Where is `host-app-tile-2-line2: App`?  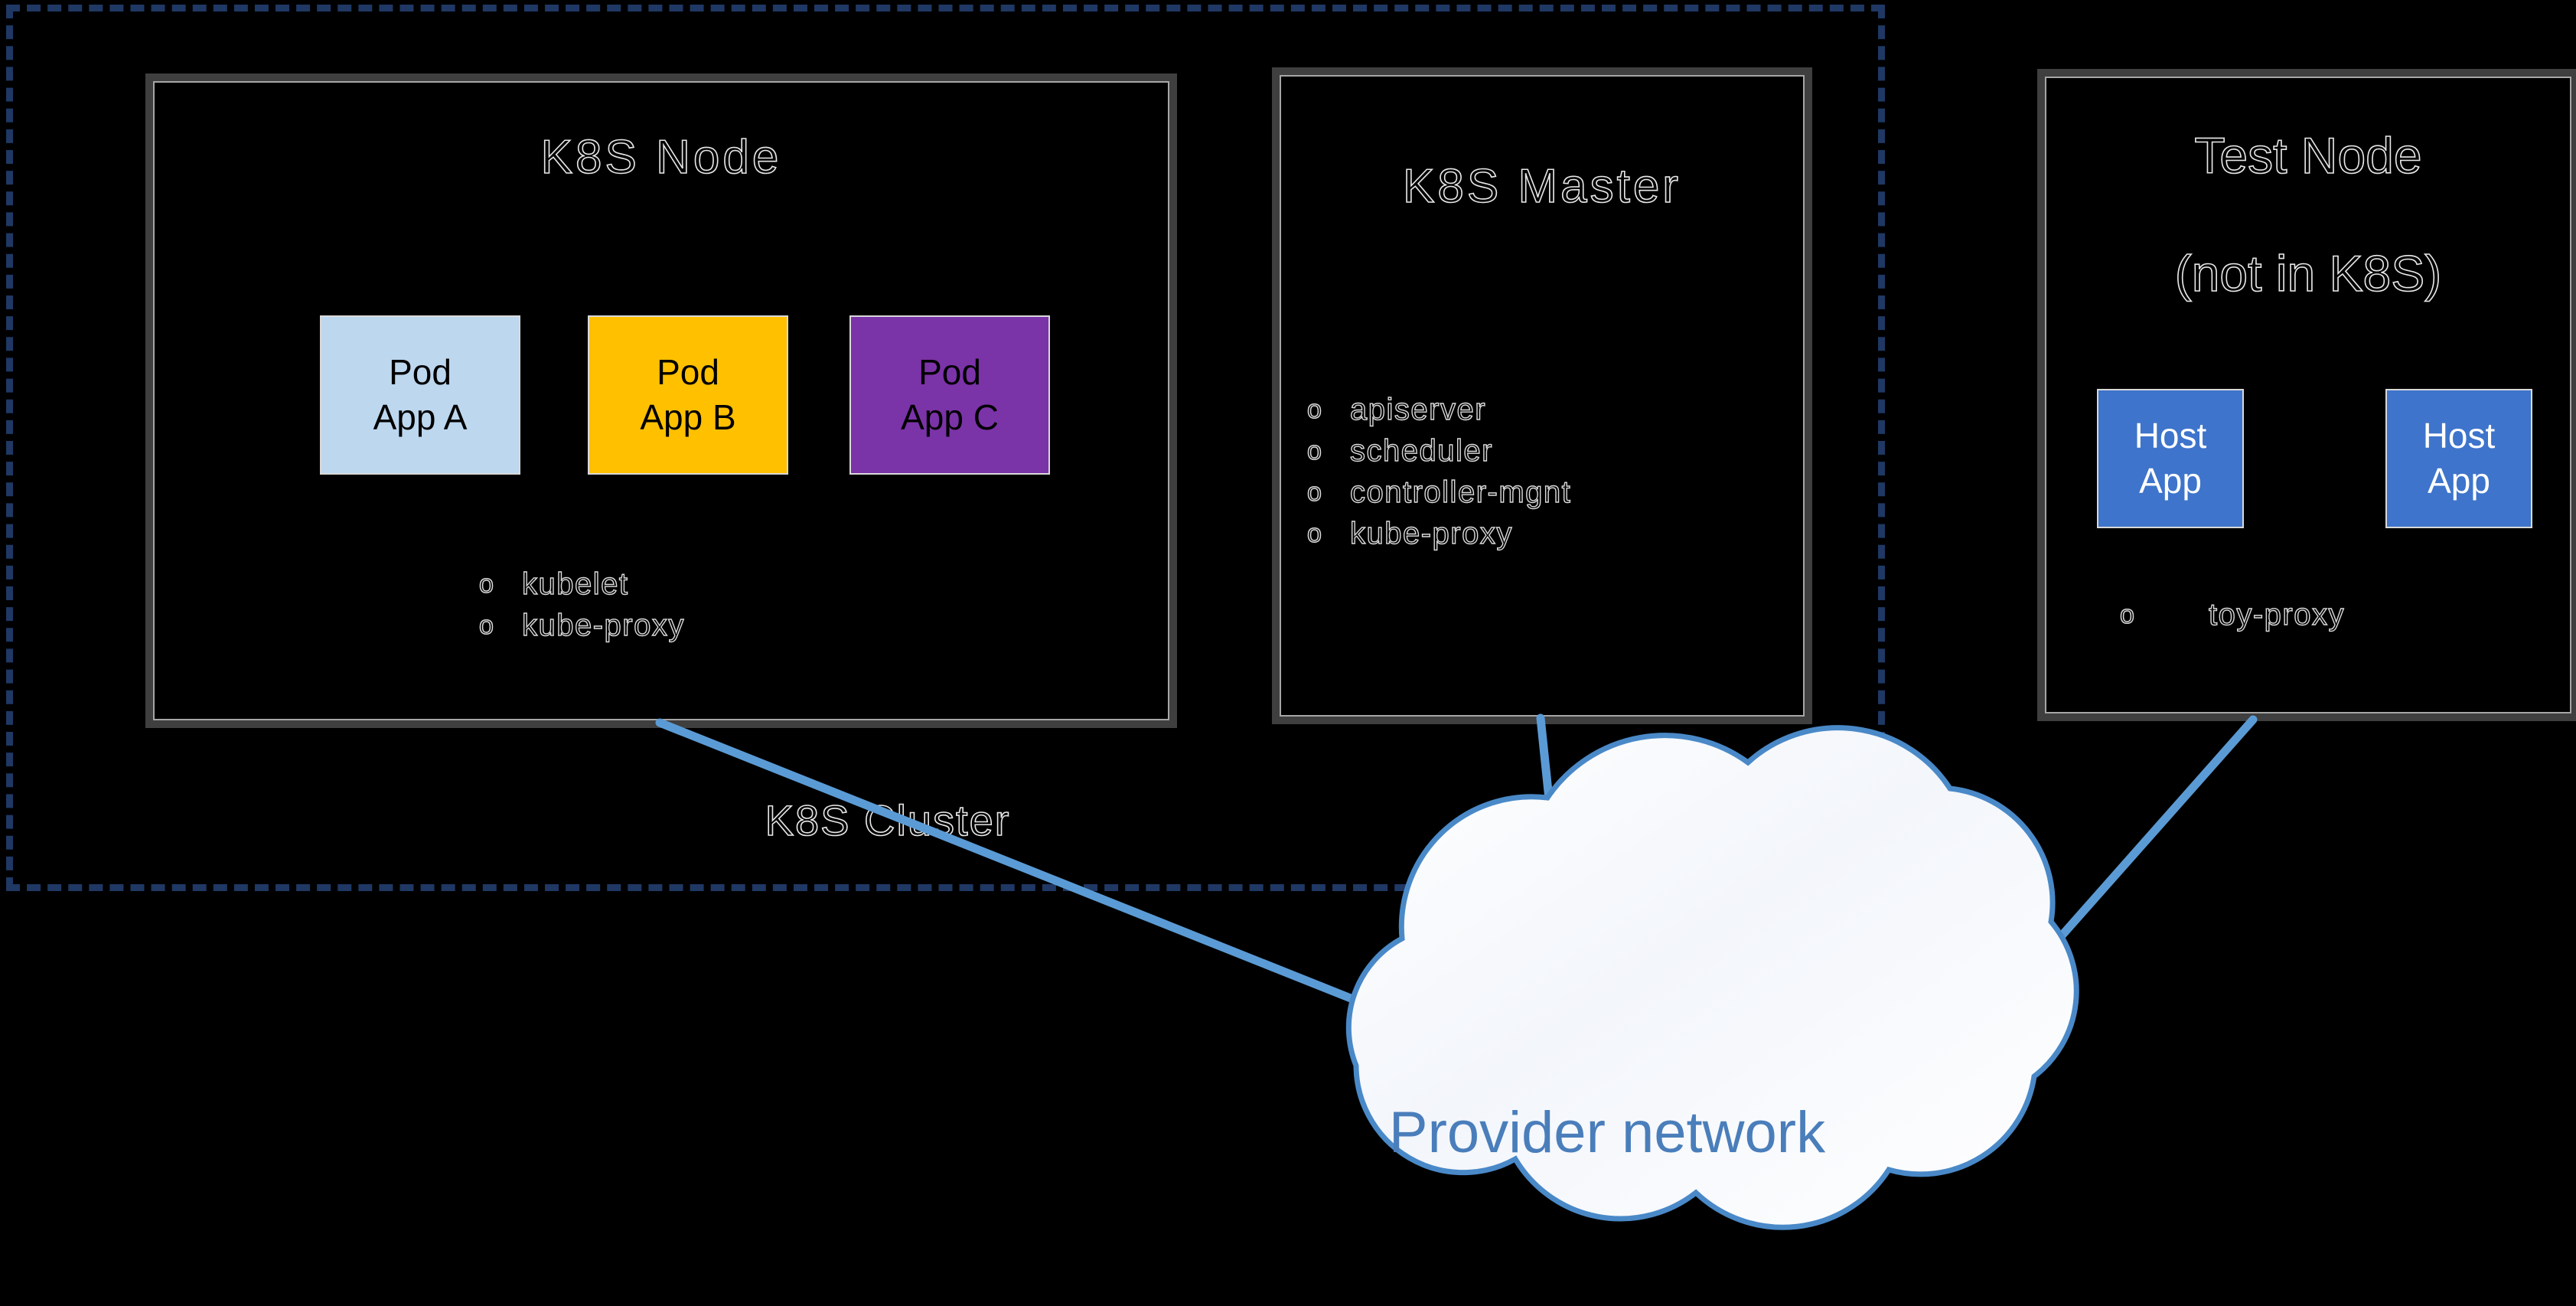
host-app-tile-2-line2: App is located at coordinates (2459, 481).